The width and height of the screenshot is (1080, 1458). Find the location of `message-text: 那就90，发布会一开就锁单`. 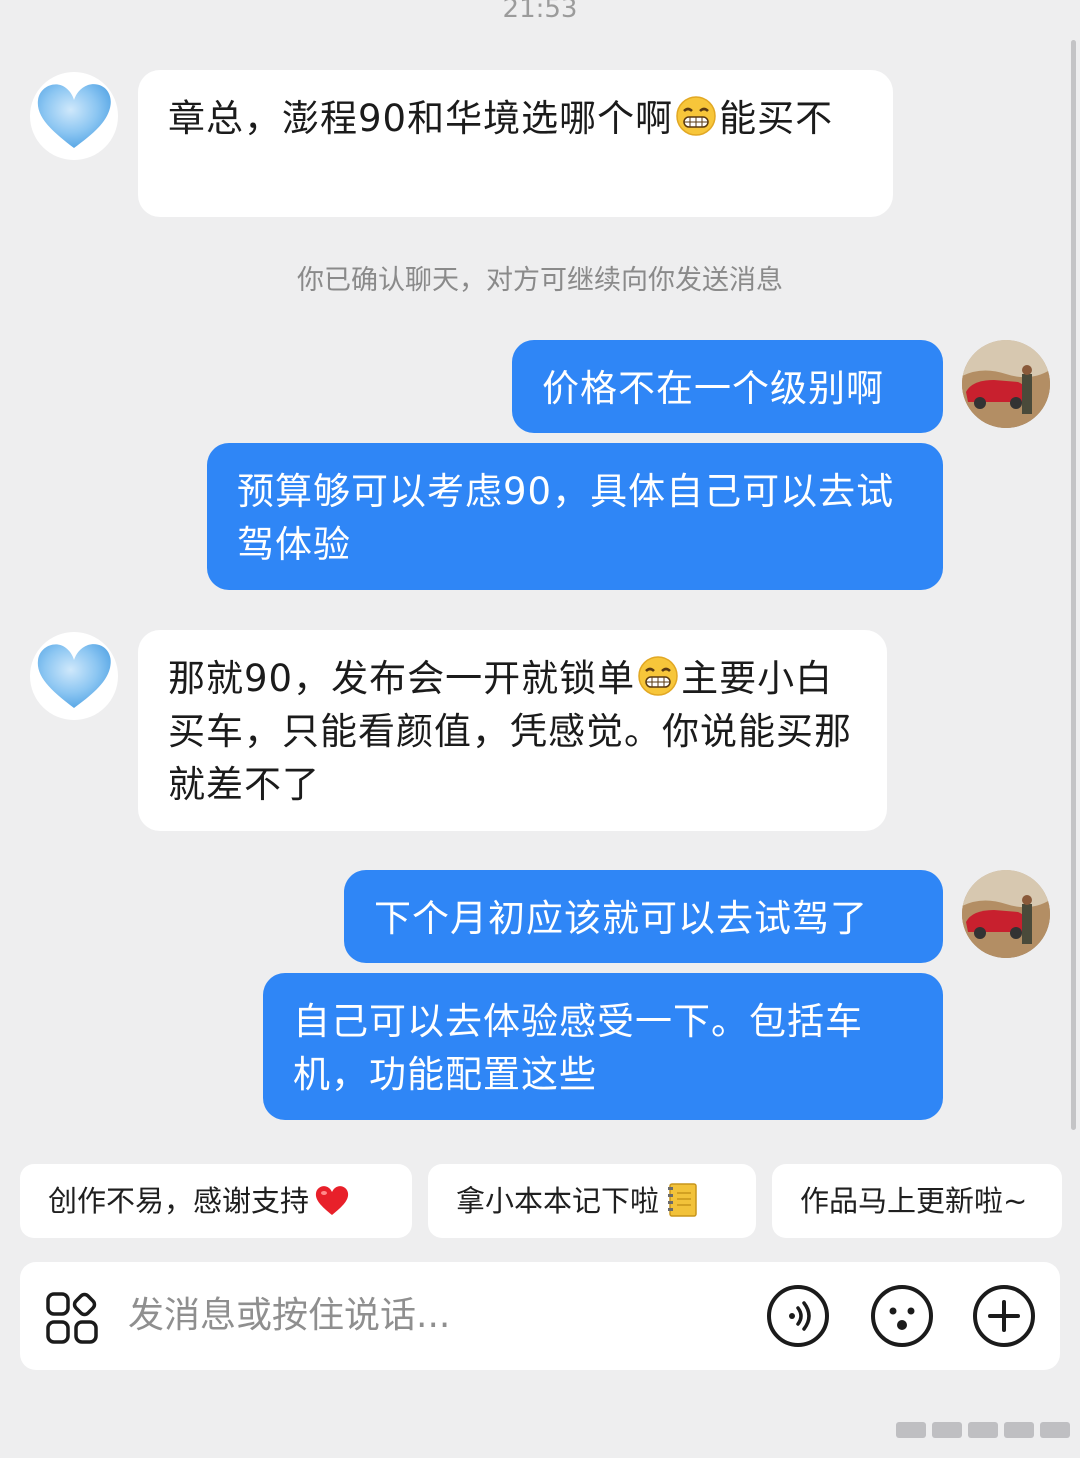

message-text: 那就90，发布会一开就锁单 is located at coordinates (402, 678).